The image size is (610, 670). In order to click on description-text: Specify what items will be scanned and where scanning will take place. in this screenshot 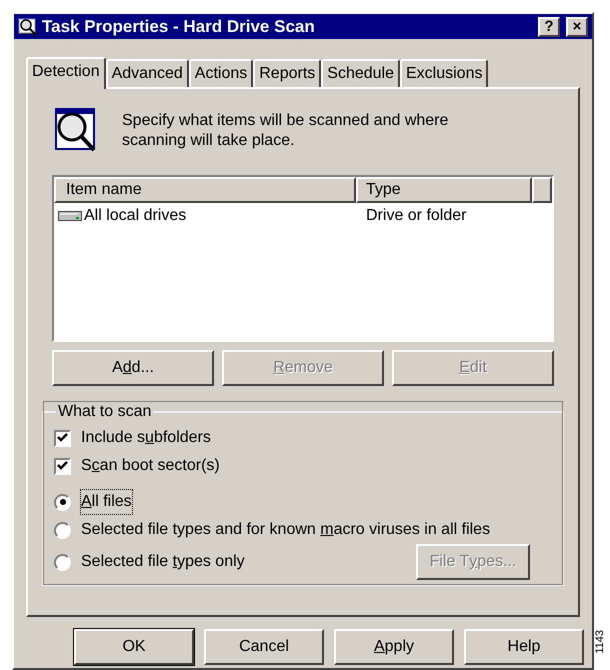, I will do `click(286, 131)`.